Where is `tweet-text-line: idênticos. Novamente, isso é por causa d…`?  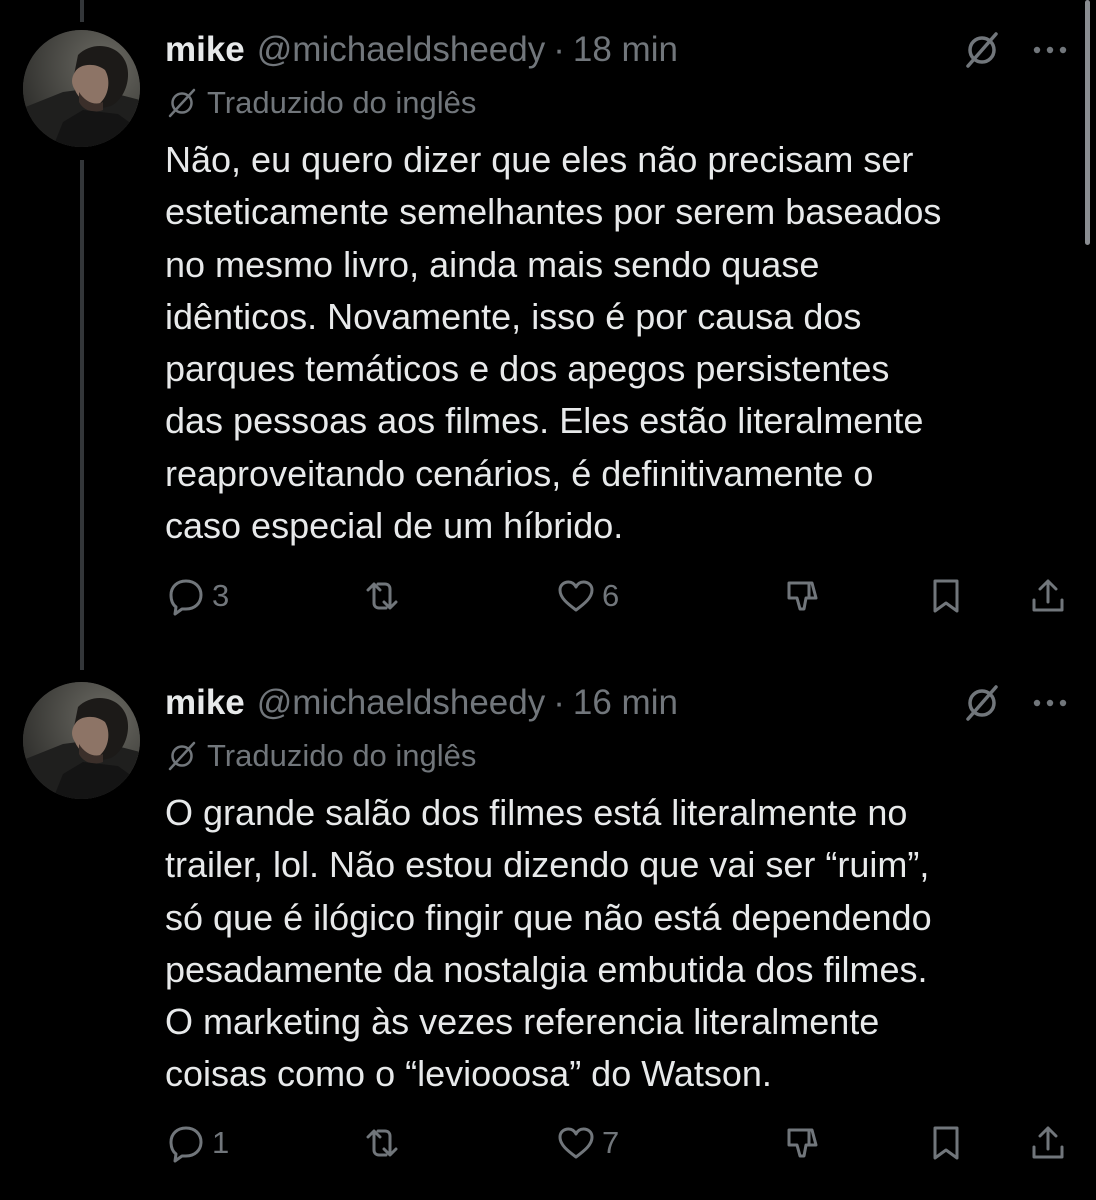
tweet-text-line: idênticos. Novamente, isso é por causa d… is located at coordinates (513, 316).